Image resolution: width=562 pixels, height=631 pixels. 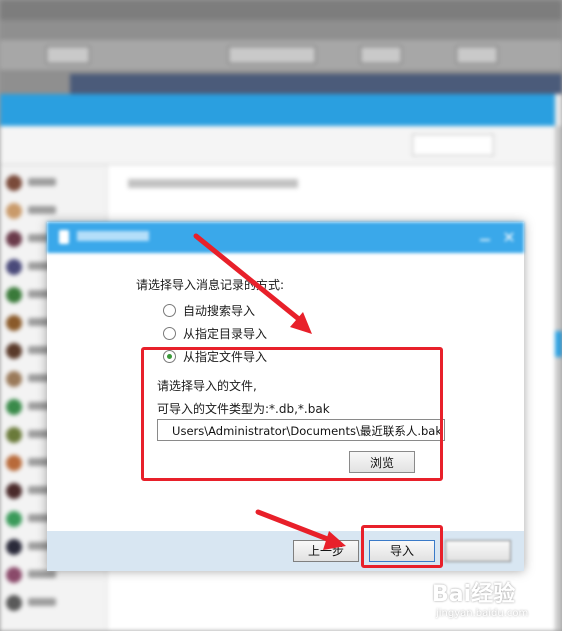 I want to click on background-search, so click(x=453, y=145).